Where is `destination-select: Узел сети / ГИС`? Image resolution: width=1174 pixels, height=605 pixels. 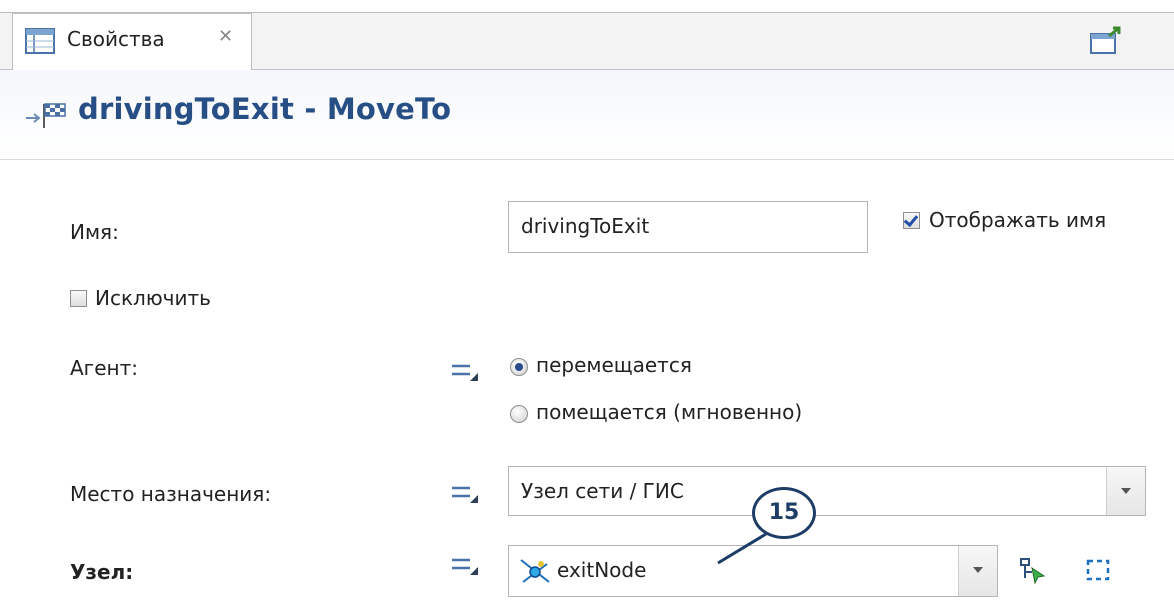 destination-select: Узел сети / ГИС is located at coordinates (827, 491).